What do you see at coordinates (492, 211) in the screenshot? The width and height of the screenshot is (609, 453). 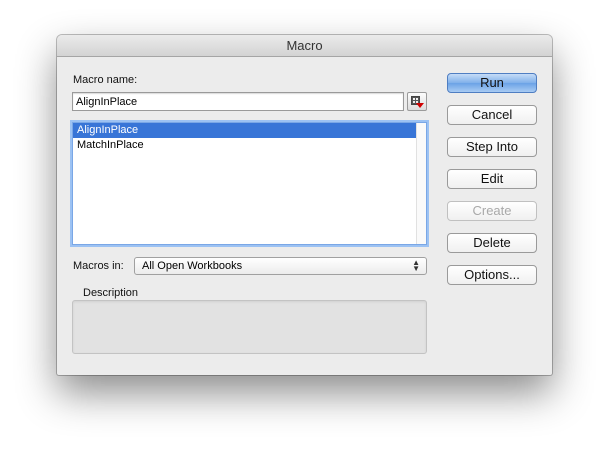 I see `create-button: Create` at bounding box center [492, 211].